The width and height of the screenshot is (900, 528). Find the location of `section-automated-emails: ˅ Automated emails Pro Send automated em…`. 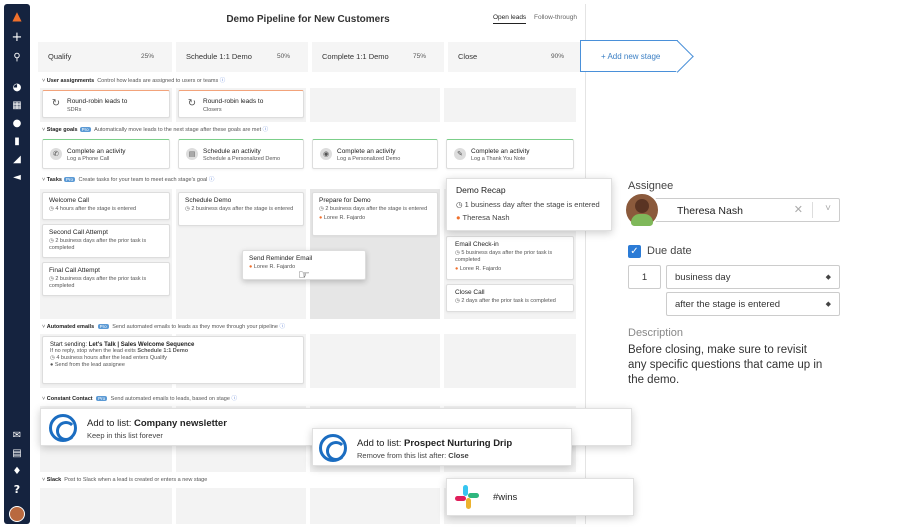

section-automated-emails: ˅ Automated emails Pro Send automated em… is located at coordinates (163, 326).